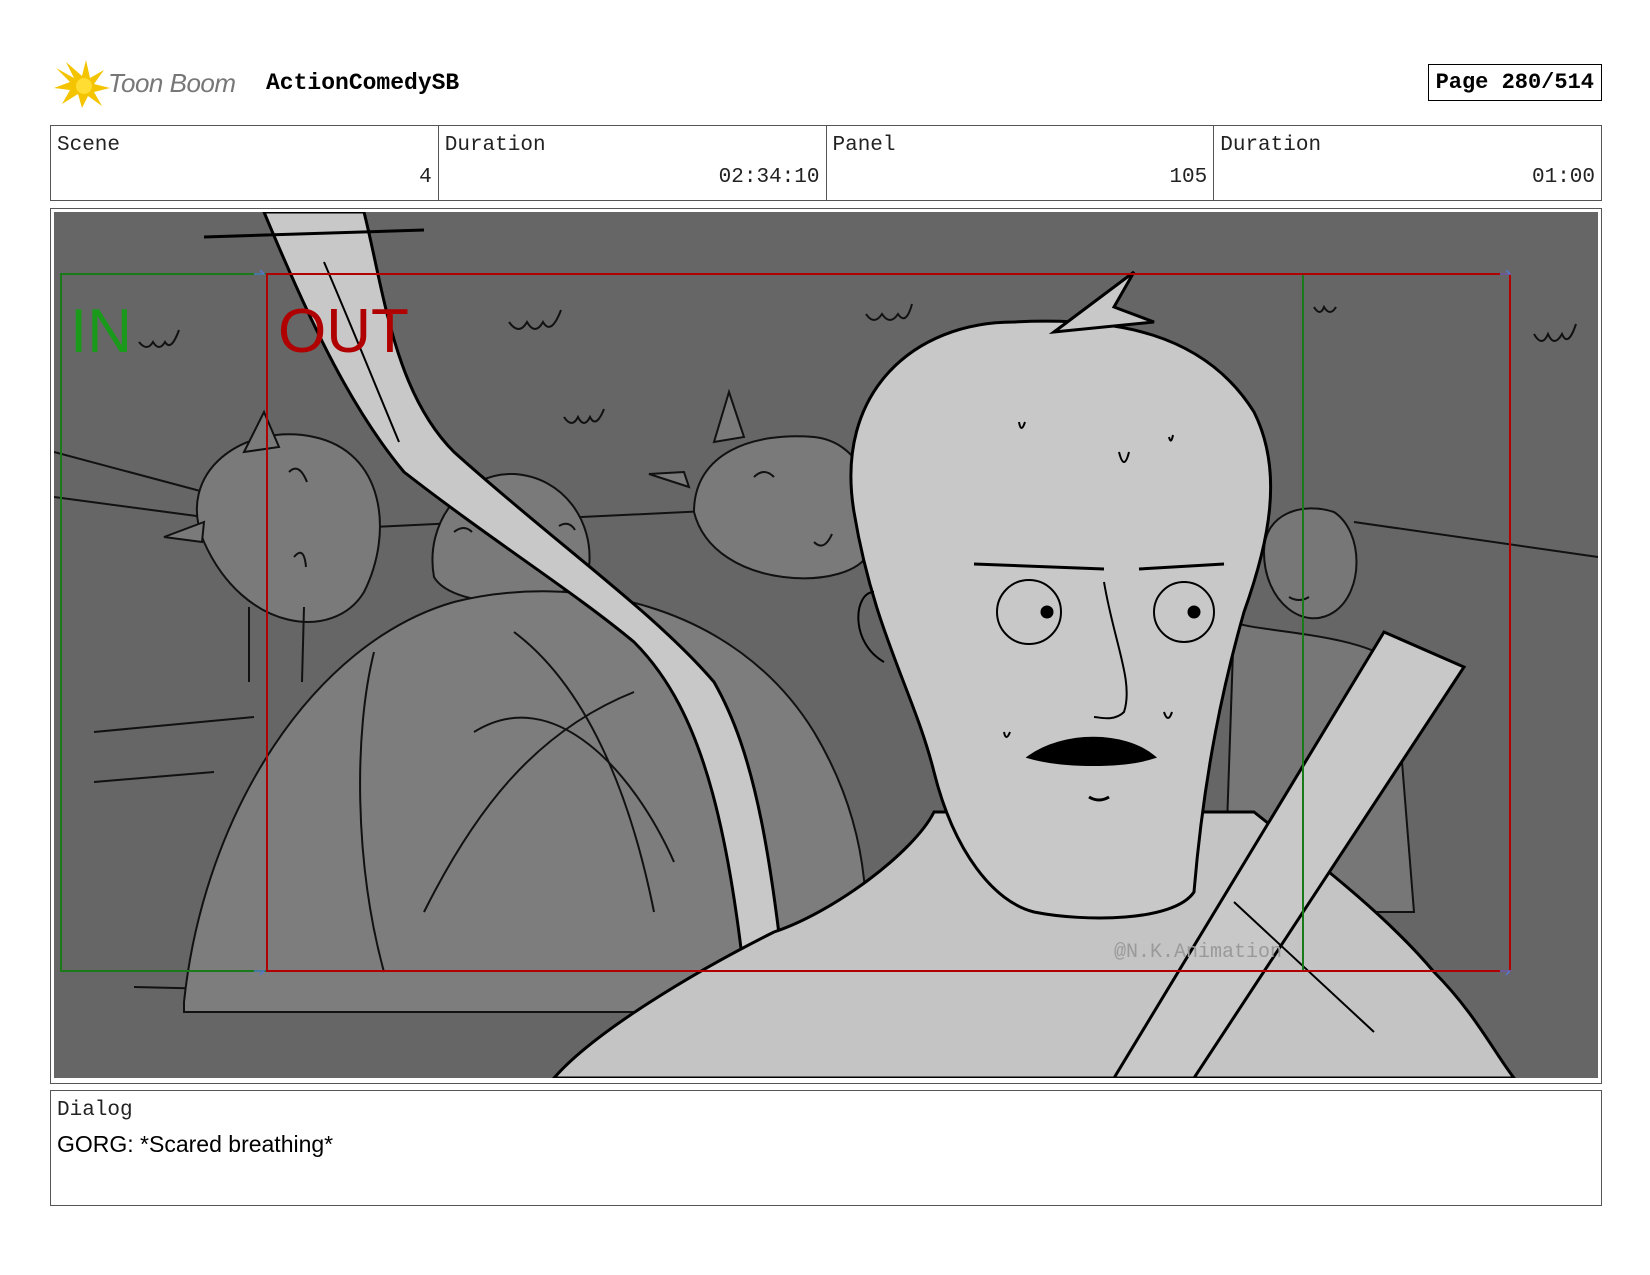 The image size is (1650, 1275). What do you see at coordinates (101, 331) in the screenshot?
I see `in-label: IN` at bounding box center [101, 331].